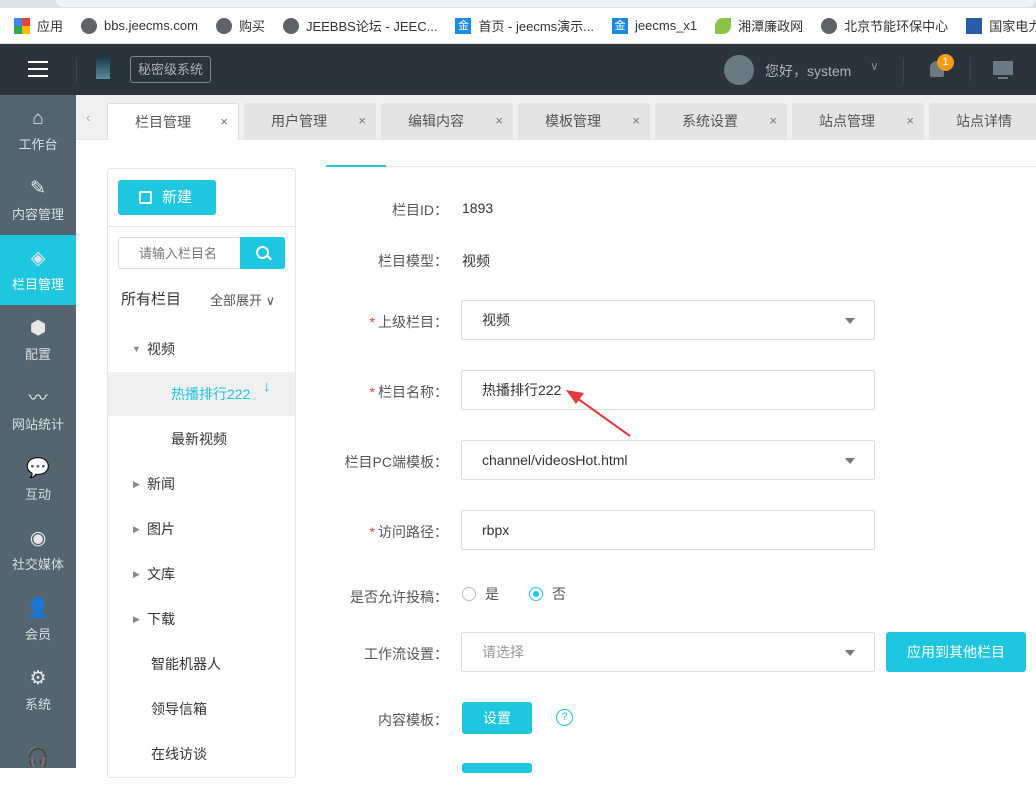 The height and width of the screenshot is (795, 1036). I want to click on sidebar-item-label: 网站统计, so click(37, 424).